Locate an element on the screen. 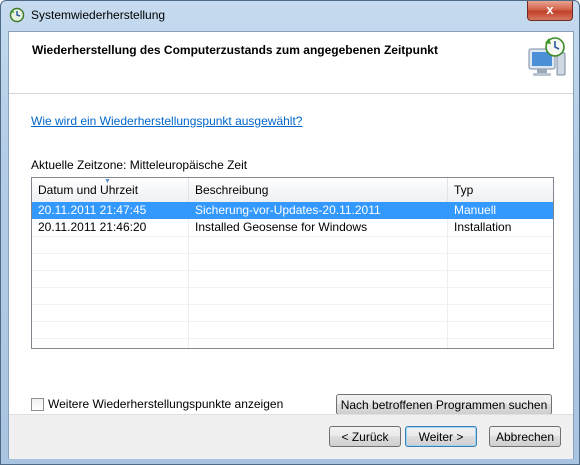 This screenshot has width=580, height=465. column-header-description: Beschreibung is located at coordinates (318, 190).